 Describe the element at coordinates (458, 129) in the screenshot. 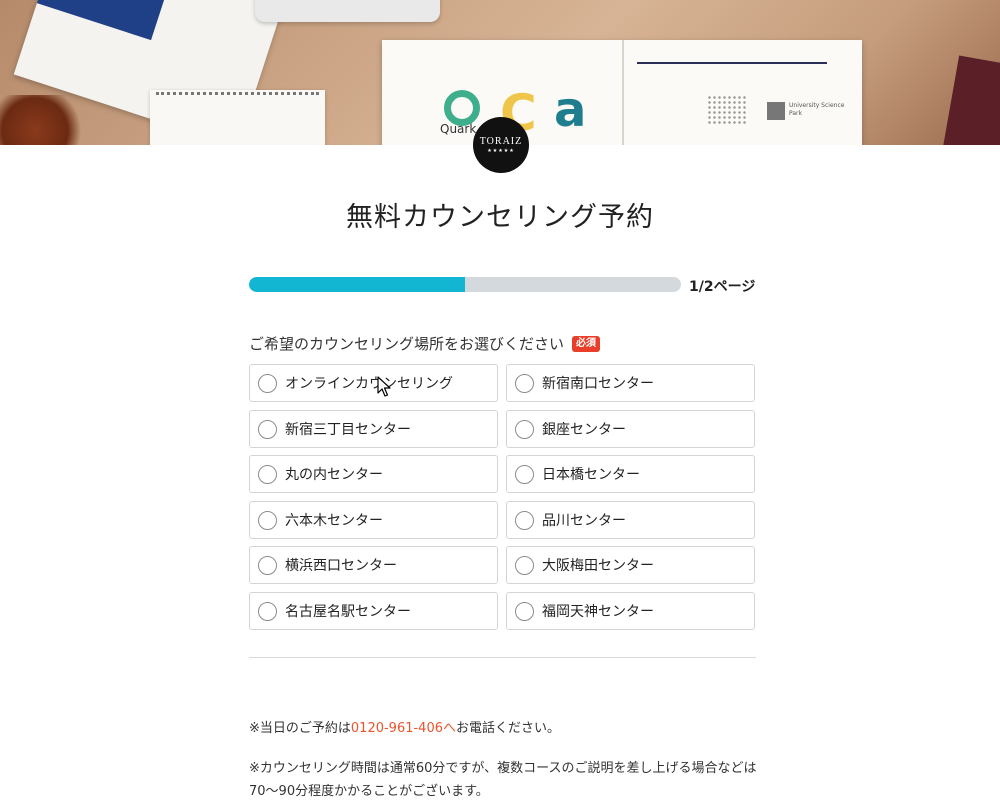

I see `quark-logo-text: Quark` at that location.